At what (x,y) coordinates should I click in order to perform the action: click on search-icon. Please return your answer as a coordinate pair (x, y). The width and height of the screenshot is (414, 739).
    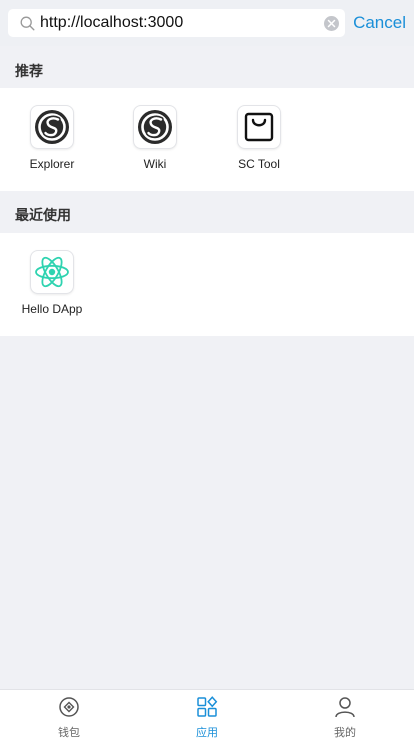
    Looking at the image, I should click on (27, 23).